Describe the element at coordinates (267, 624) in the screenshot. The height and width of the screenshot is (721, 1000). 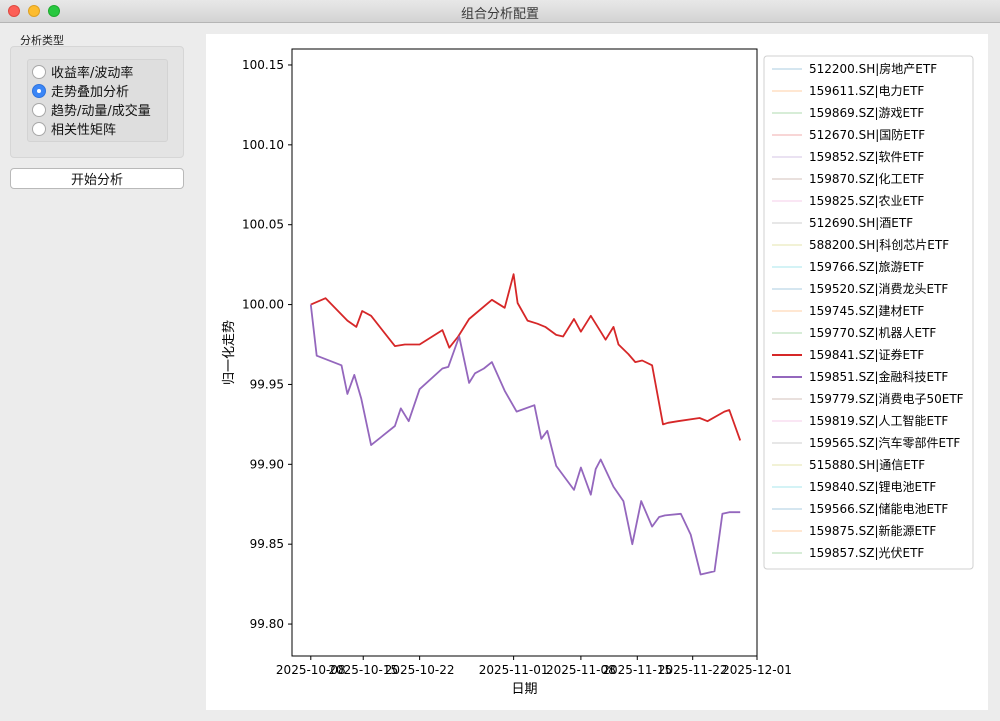
I see `y-tick-label: 99.80` at that location.